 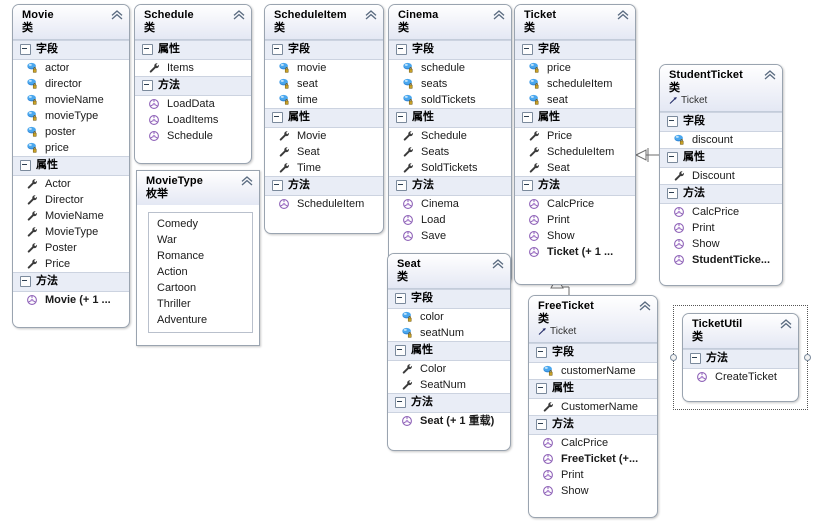 What do you see at coordinates (449, 369) in the screenshot?
I see `member-row: Color` at bounding box center [449, 369].